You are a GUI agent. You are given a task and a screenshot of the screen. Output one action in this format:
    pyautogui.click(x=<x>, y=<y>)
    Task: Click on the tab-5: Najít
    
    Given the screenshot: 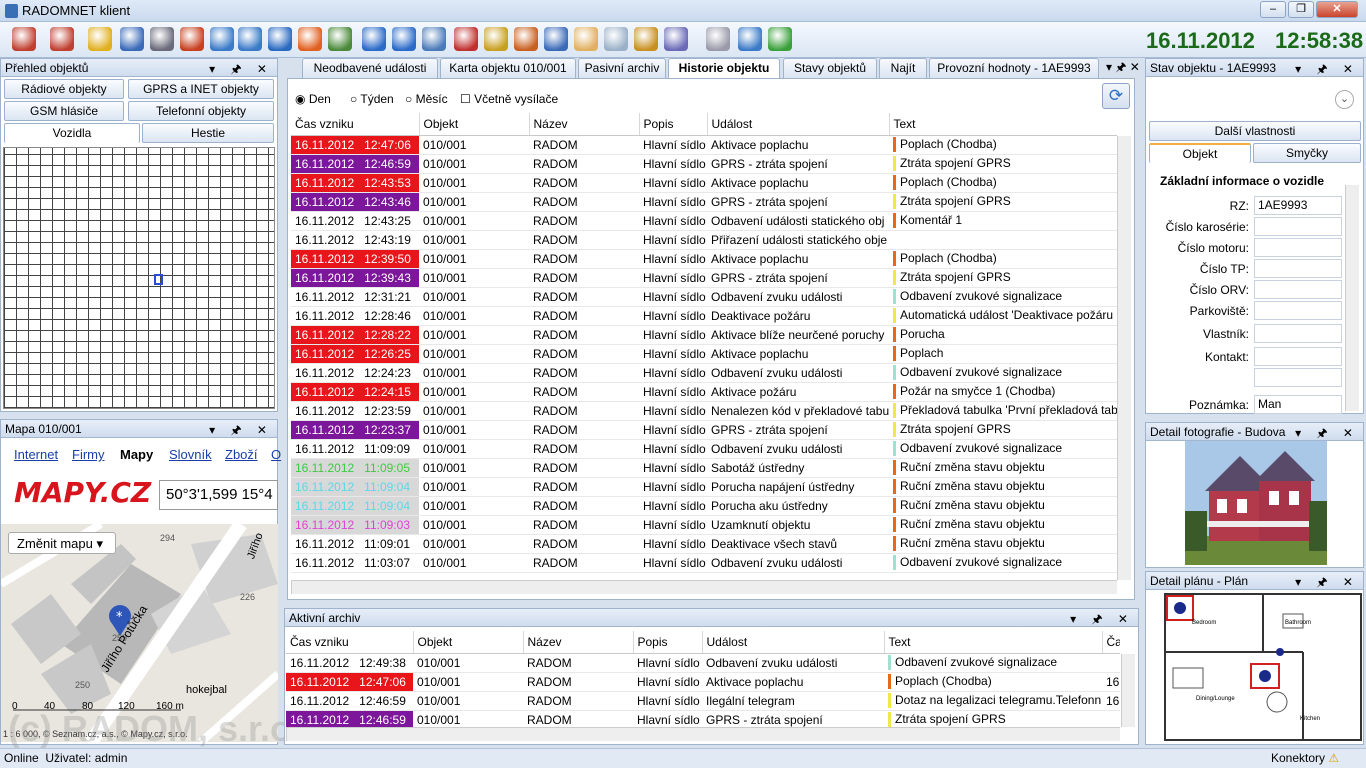 What is the action you would take?
    pyautogui.click(x=903, y=68)
    